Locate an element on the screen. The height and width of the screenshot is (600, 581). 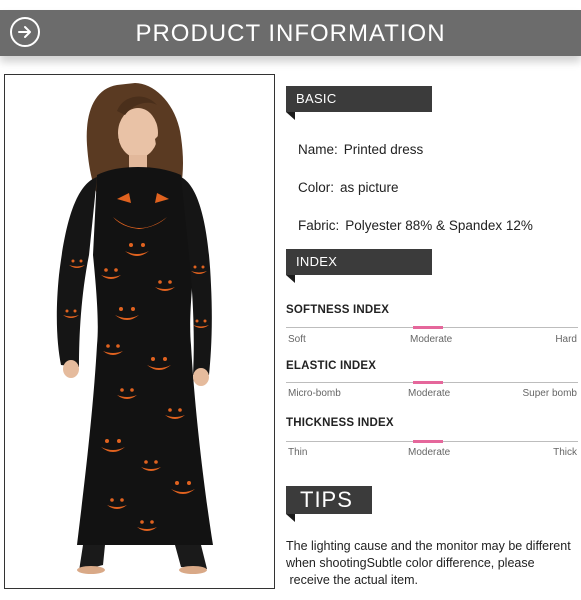
thickness-mid-label: Moderate is located at coordinates (429, 452).